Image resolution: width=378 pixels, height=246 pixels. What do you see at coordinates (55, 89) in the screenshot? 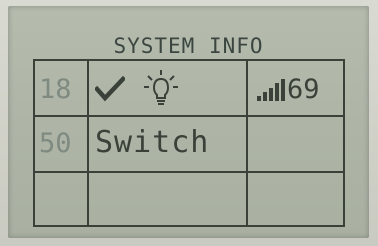
I see `row-number: 18` at bounding box center [55, 89].